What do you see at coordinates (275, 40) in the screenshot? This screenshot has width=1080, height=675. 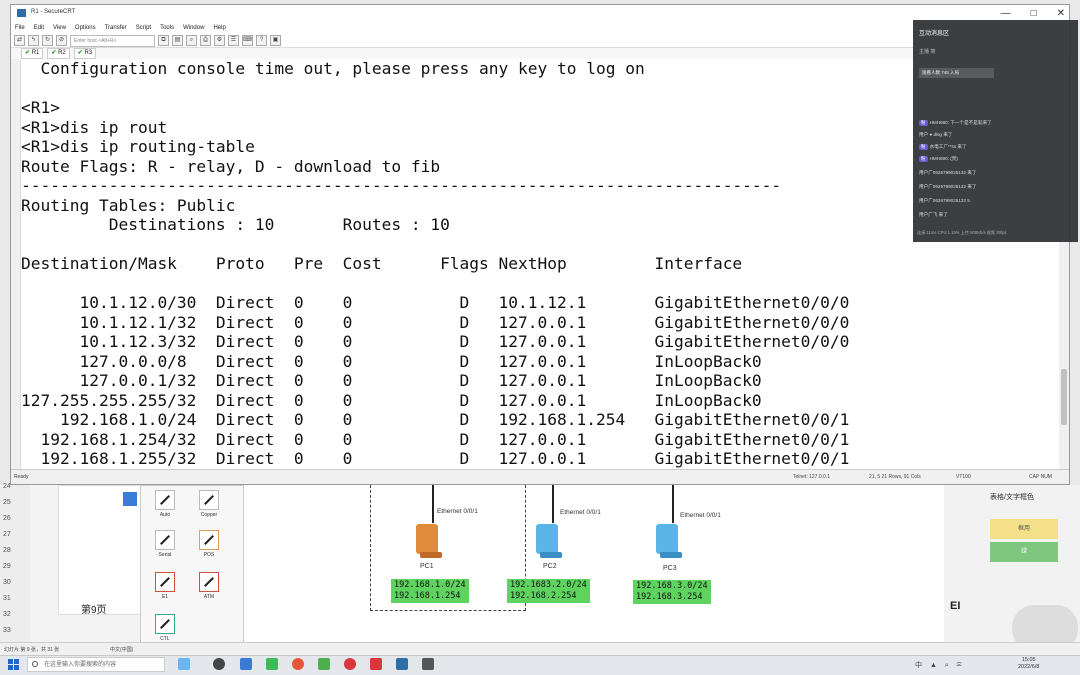 I see `sftp-icon: ▣` at bounding box center [275, 40].